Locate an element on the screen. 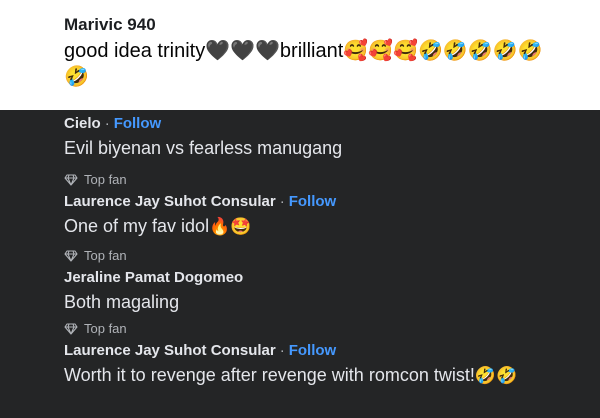 This screenshot has height=418, width=600. comment-body: One of my fav idol🔥🤩 is located at coordinates (327, 226).